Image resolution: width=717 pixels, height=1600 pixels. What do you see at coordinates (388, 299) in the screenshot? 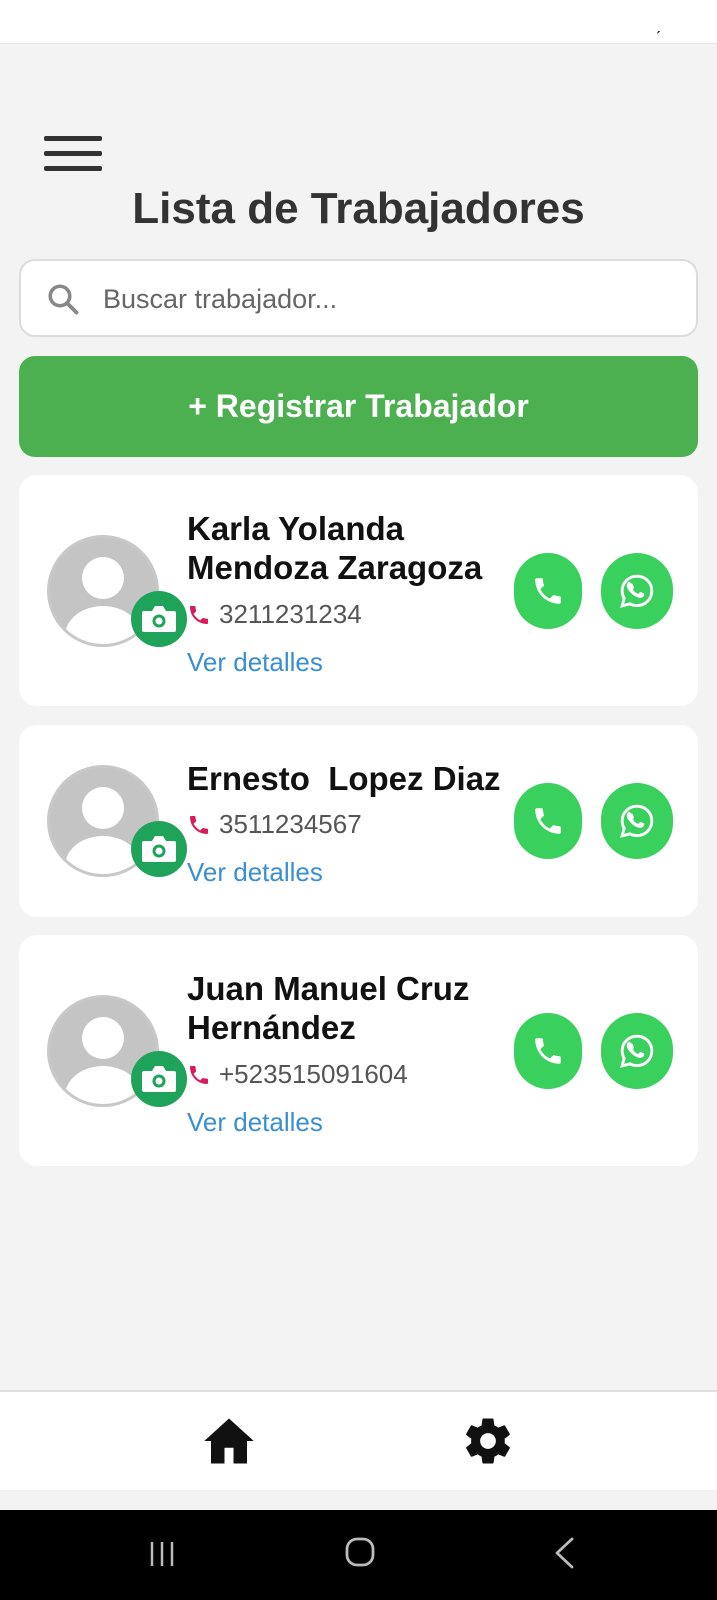
I see `search-input` at bounding box center [388, 299].